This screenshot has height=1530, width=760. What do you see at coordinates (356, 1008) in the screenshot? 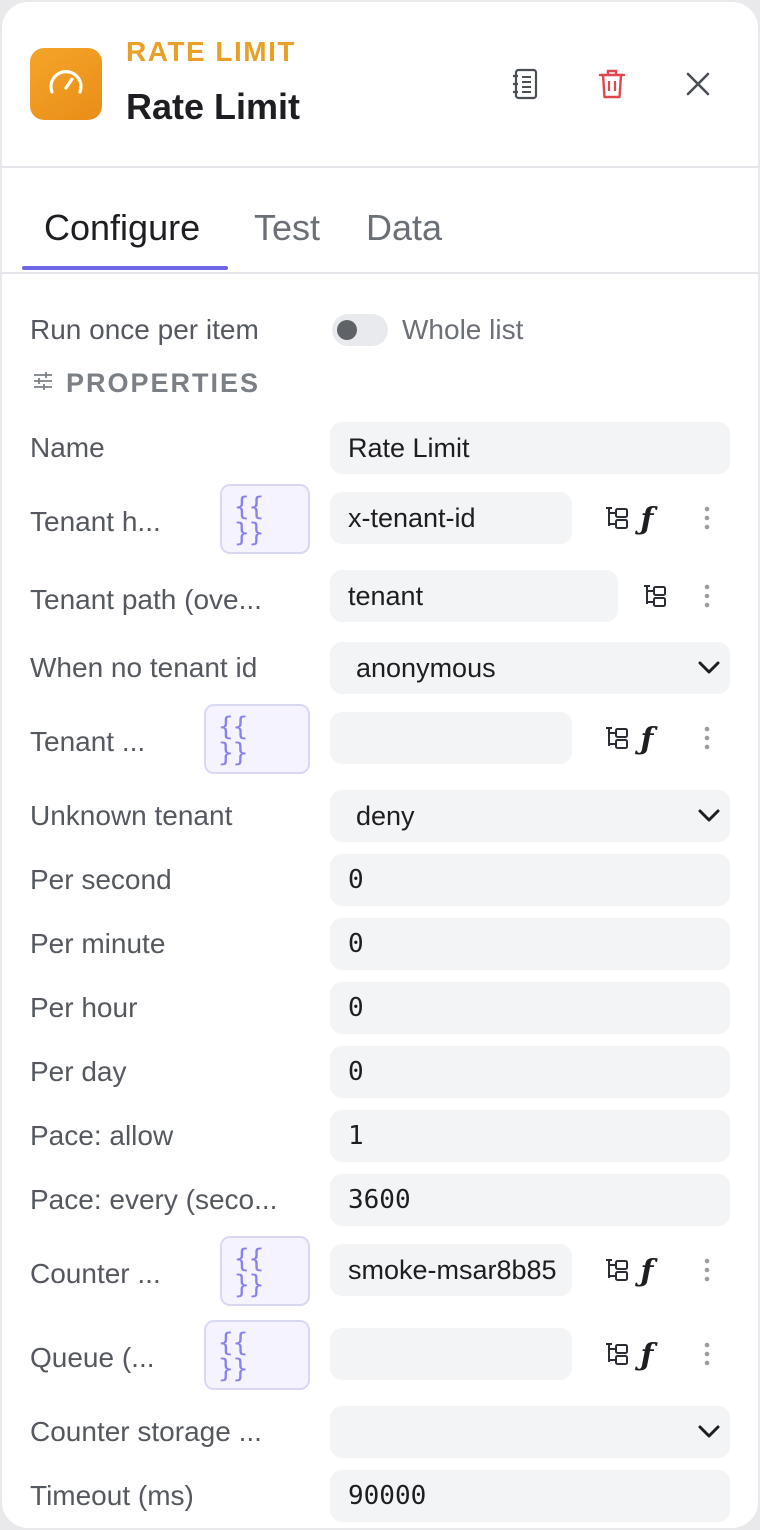
I see `per-hour-value: 0` at bounding box center [356, 1008].